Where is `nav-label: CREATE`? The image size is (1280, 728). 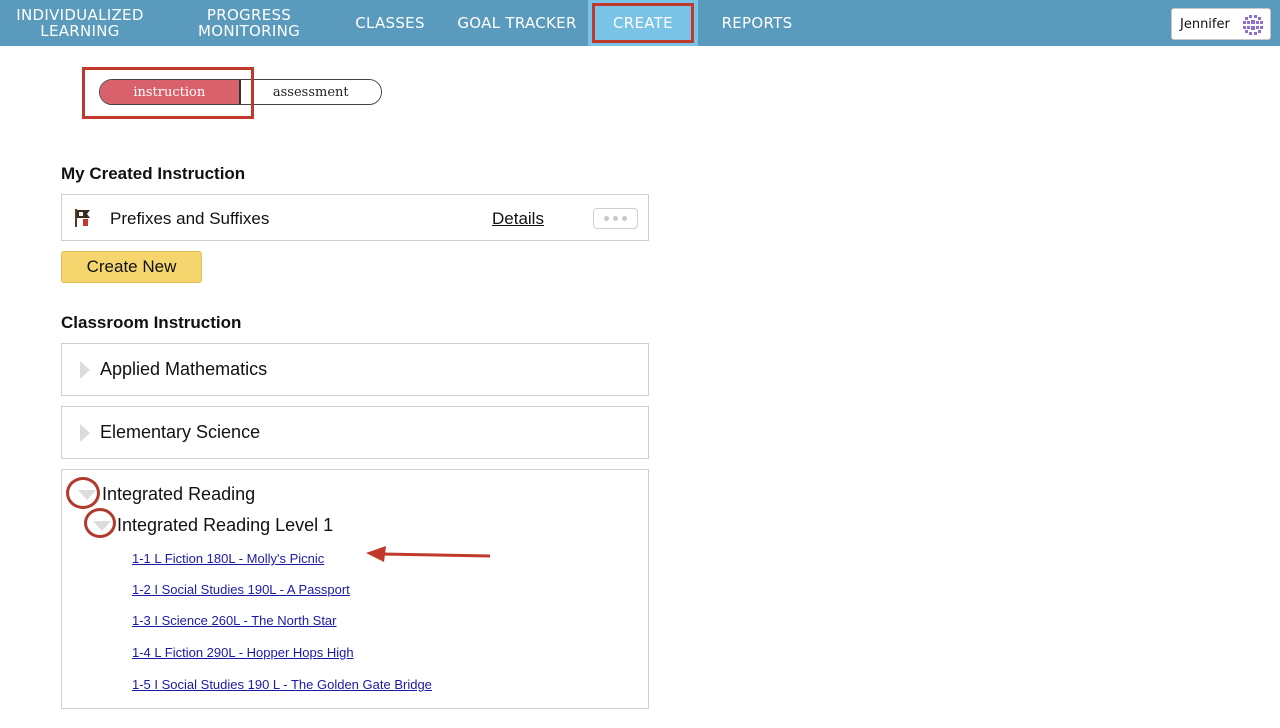
nav-label: CREATE is located at coordinates (643, 23).